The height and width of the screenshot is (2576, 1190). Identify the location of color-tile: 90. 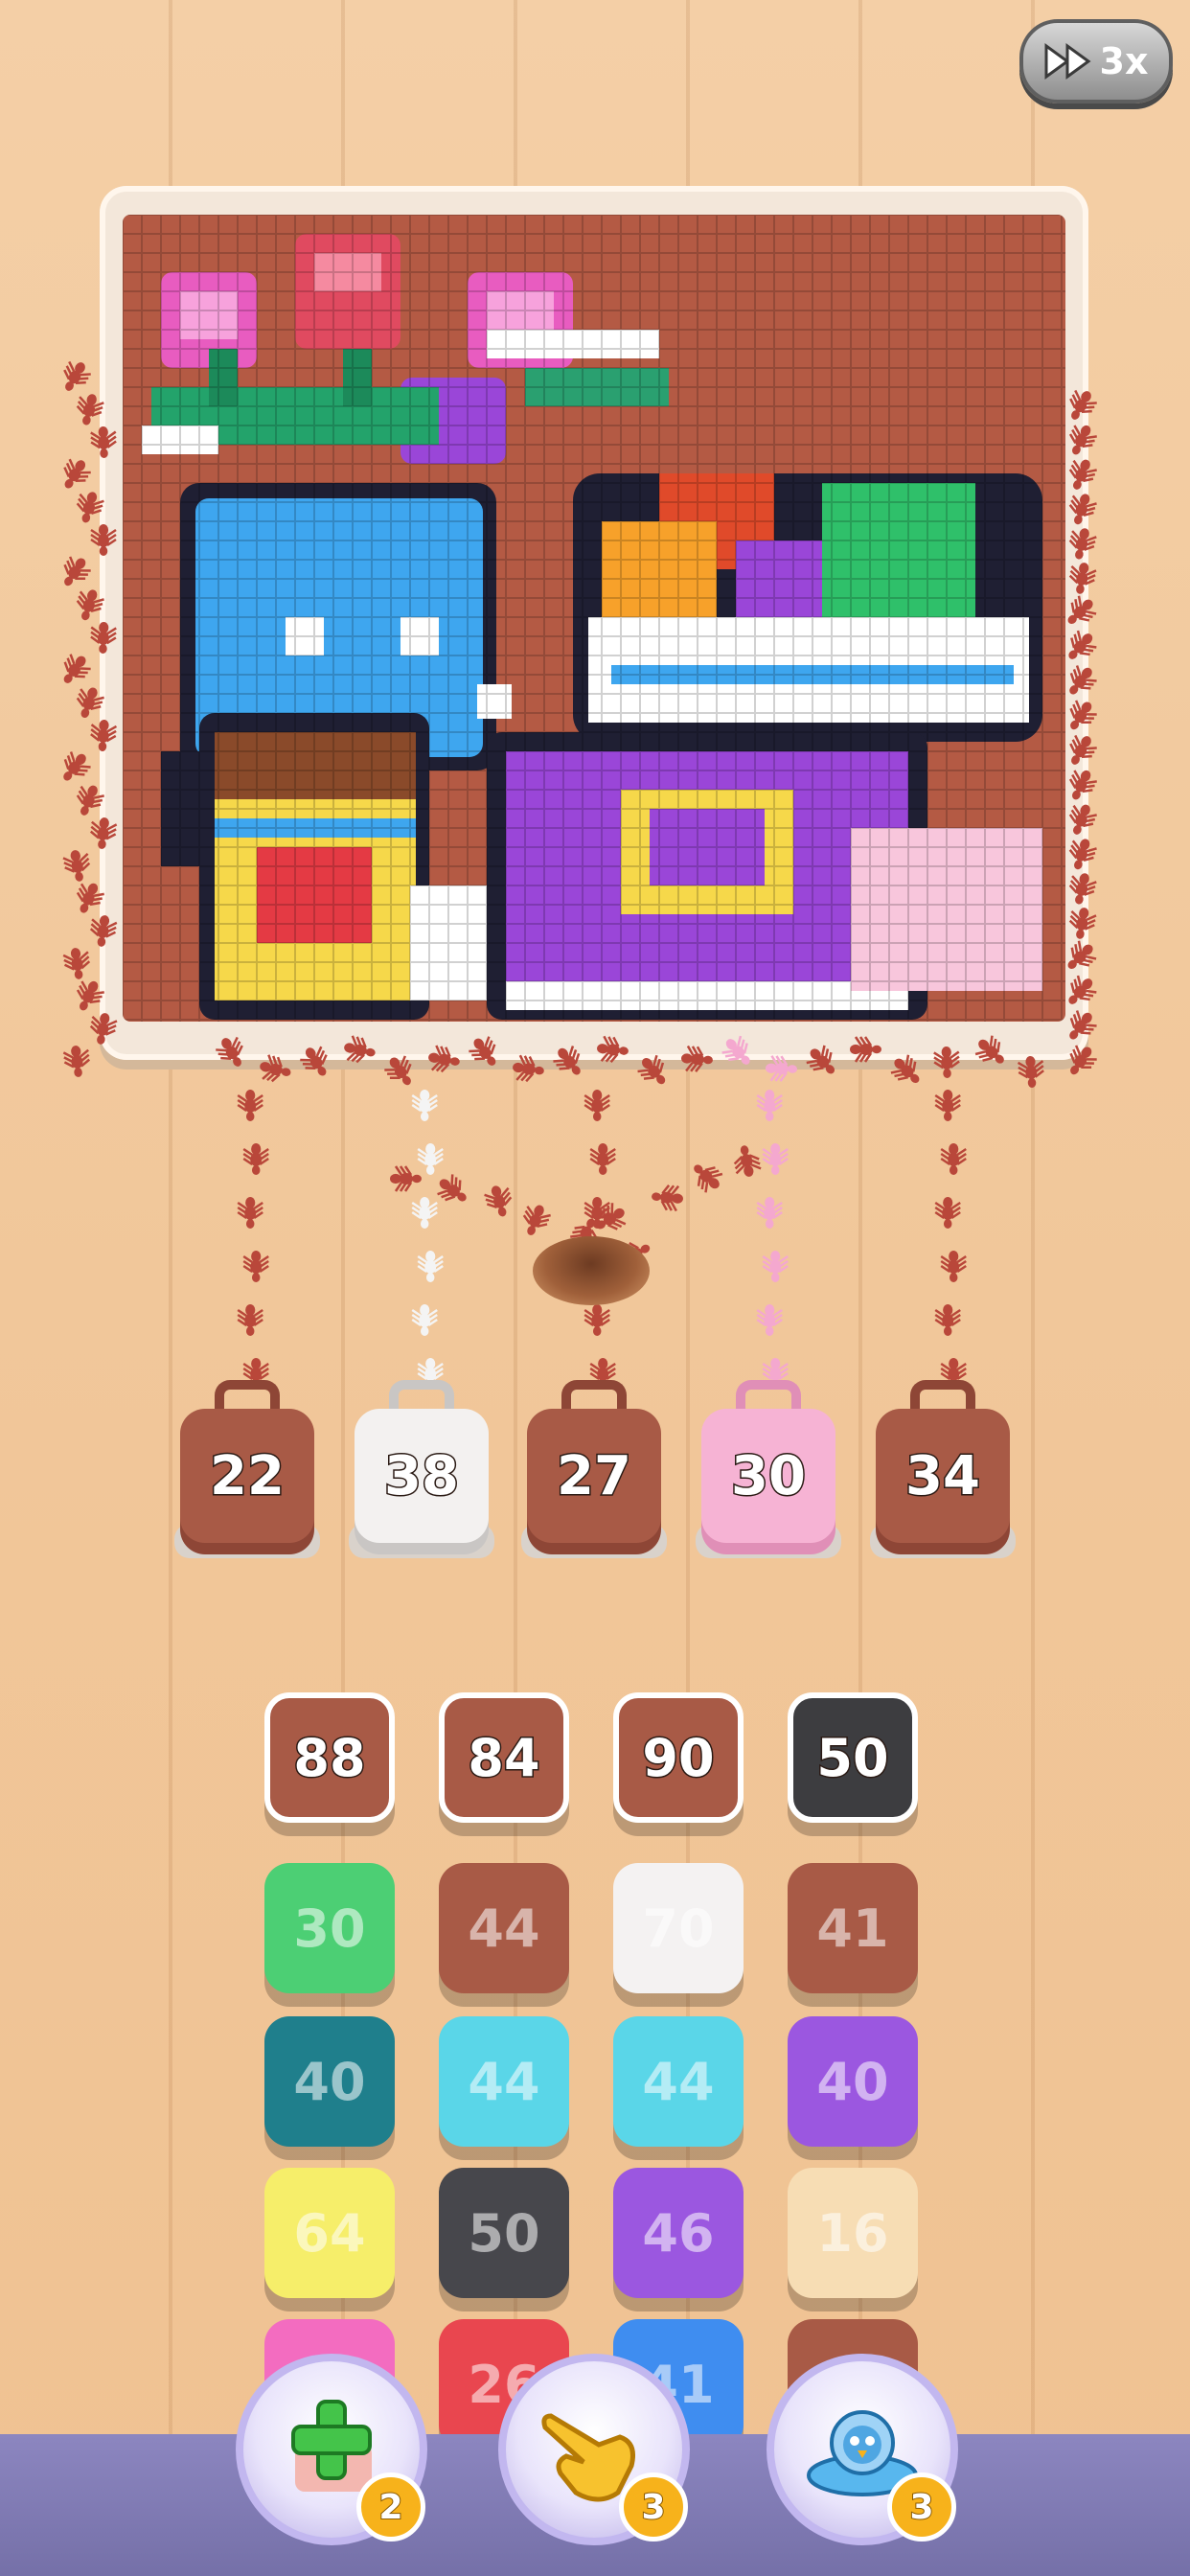
(679, 1757).